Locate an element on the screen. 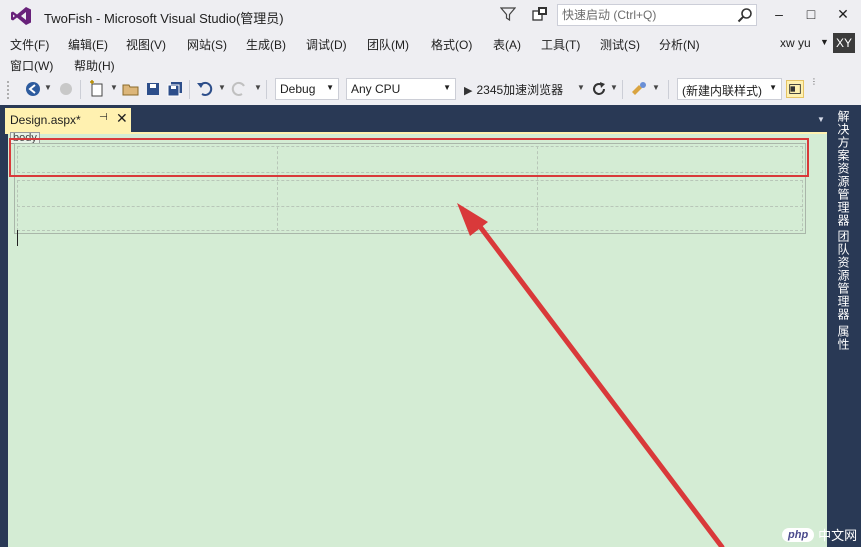  quick-launch-box is located at coordinates (657, 15).